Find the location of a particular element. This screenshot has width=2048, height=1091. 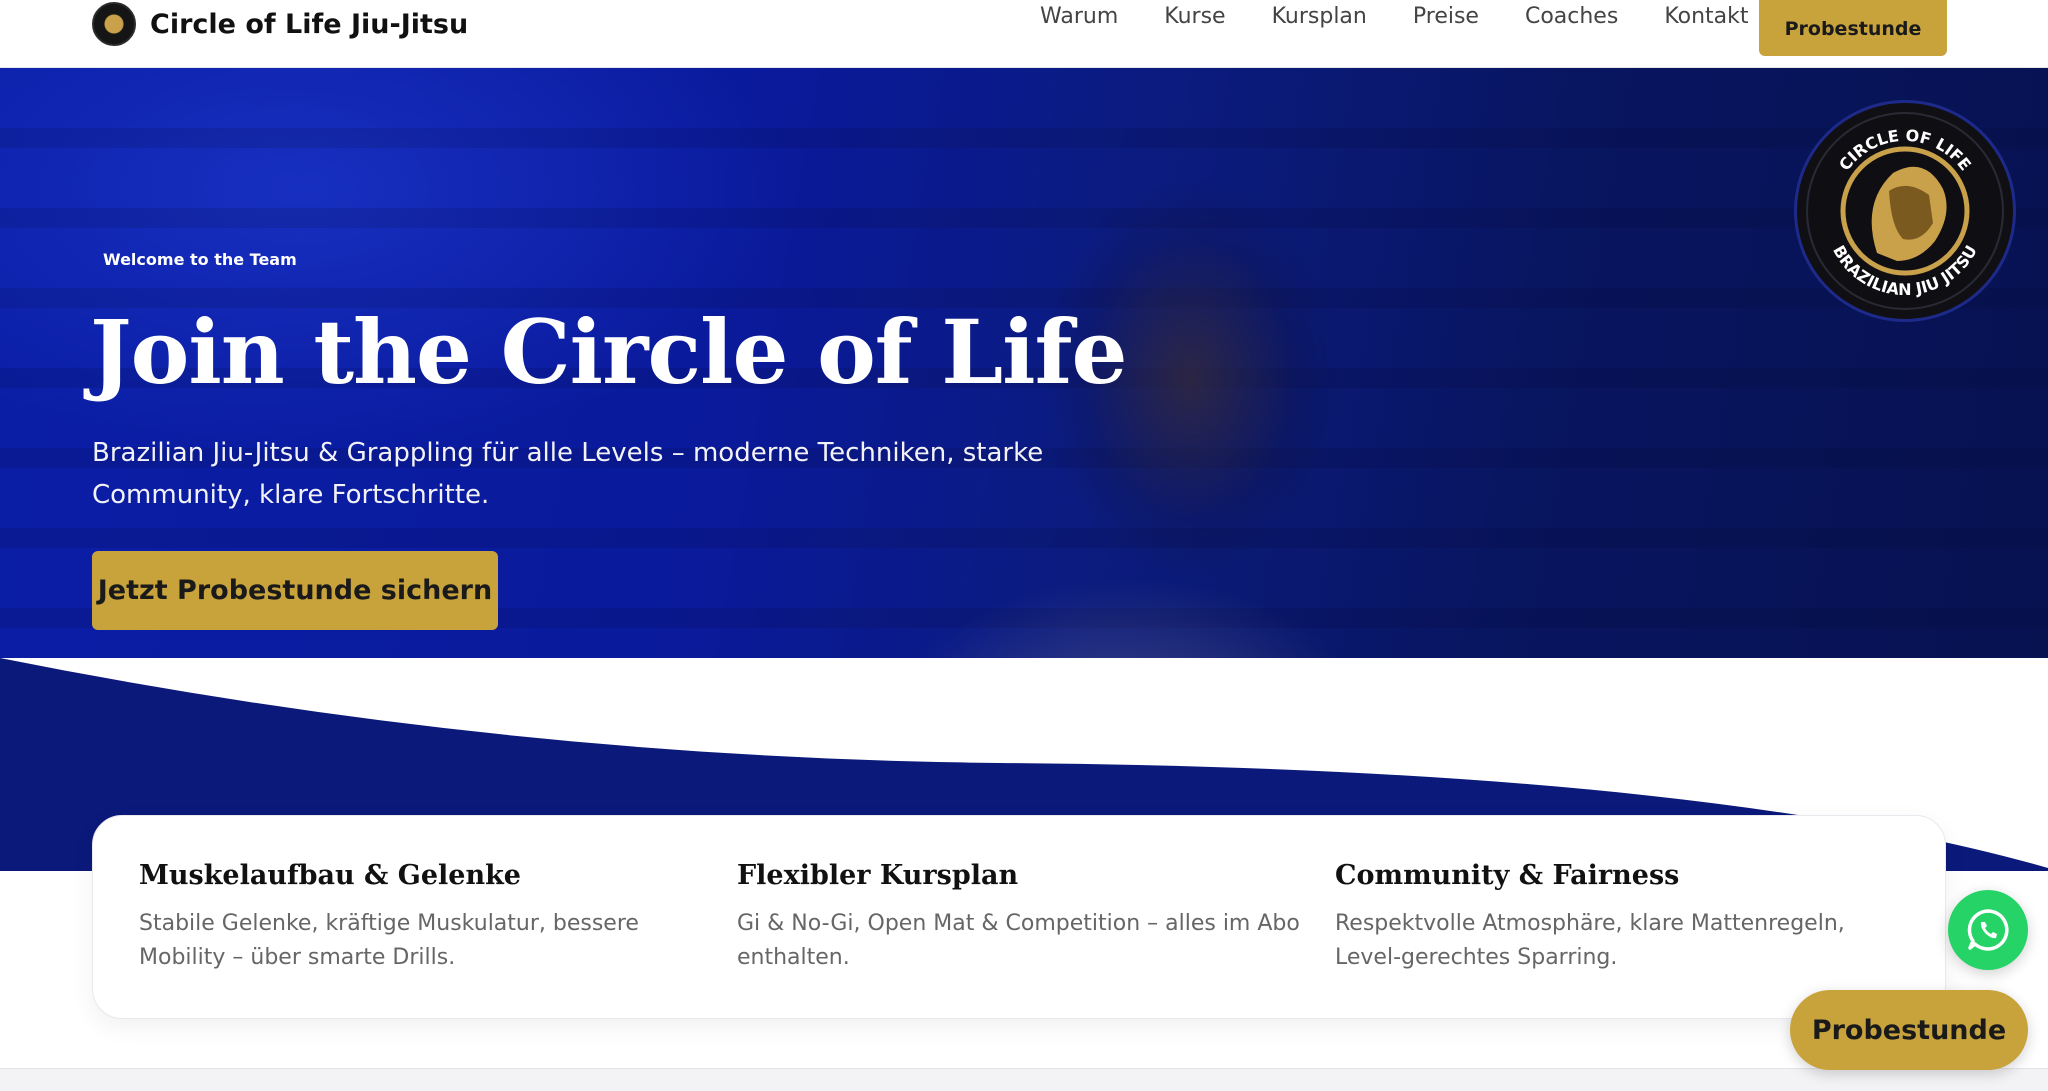

feature-title: Flexibler Kursplan is located at coordinates (878, 875).